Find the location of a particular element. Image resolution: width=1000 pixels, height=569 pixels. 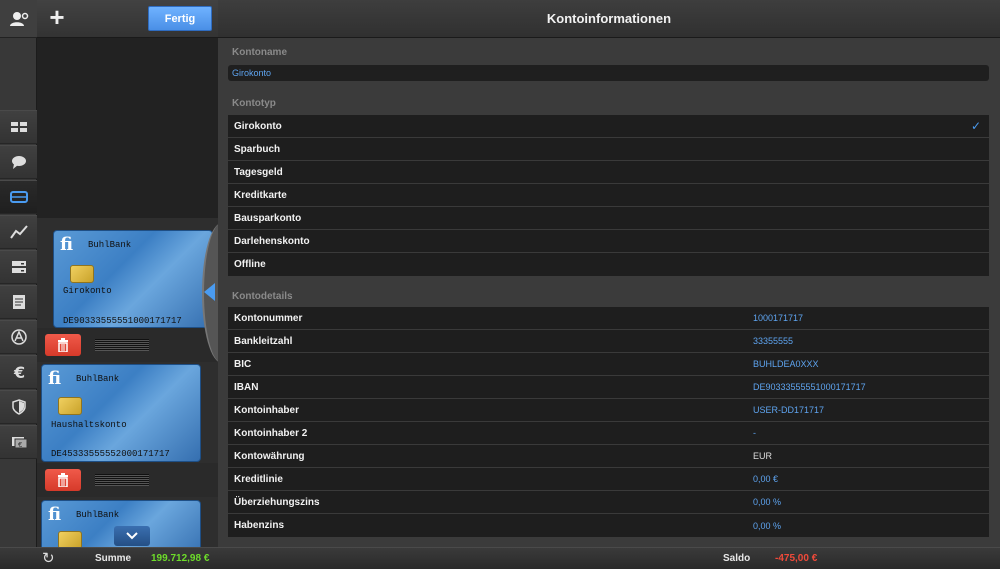

user-settings-icon is located at coordinates (18, 18).